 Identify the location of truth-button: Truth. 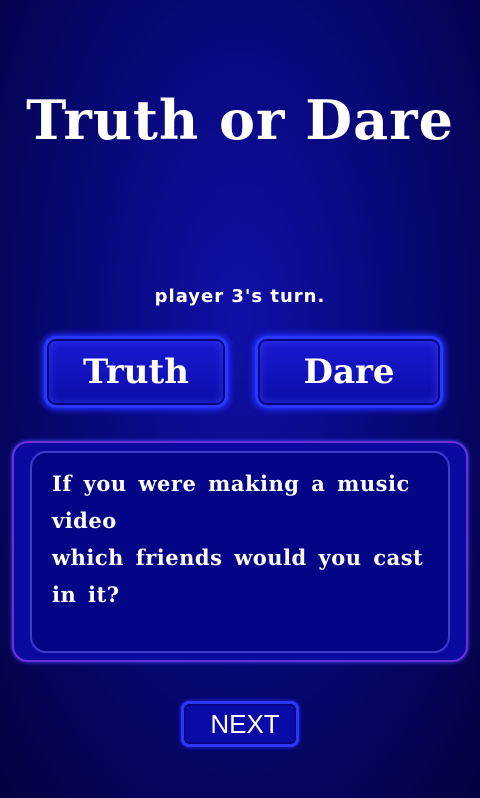
(136, 372).